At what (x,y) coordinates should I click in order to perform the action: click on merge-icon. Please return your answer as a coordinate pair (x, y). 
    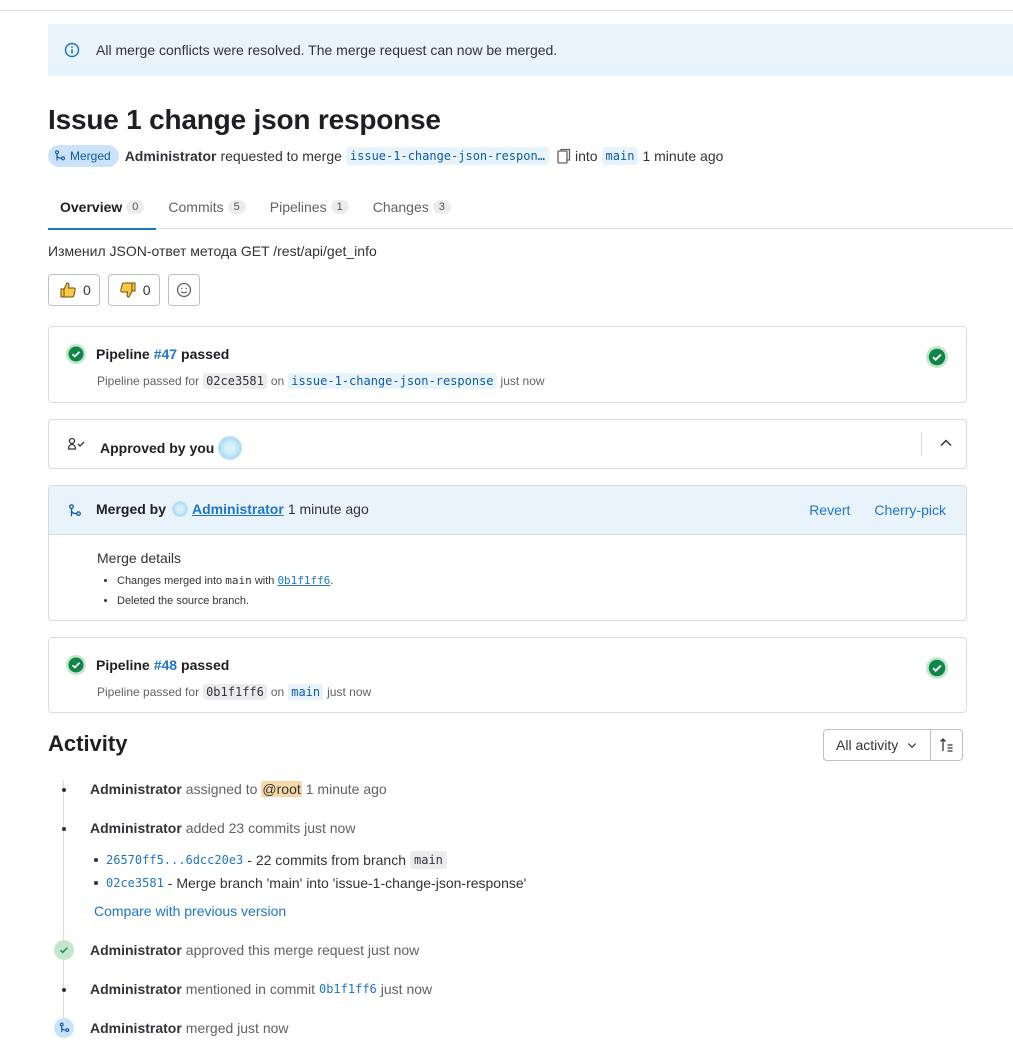
    Looking at the image, I should click on (64, 1028).